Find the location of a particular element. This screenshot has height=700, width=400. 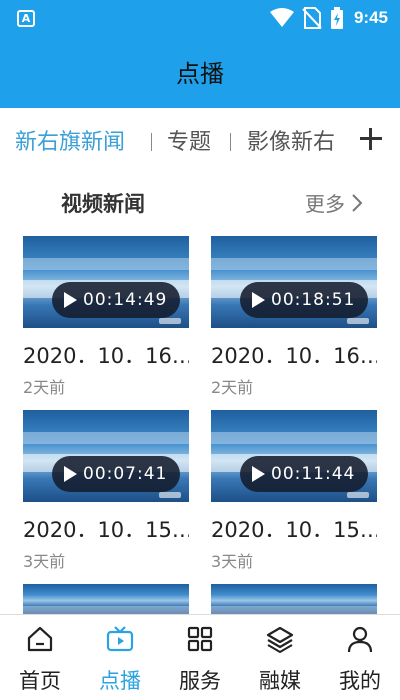

video-thumbnail: 00:18:51 is located at coordinates (294, 282).